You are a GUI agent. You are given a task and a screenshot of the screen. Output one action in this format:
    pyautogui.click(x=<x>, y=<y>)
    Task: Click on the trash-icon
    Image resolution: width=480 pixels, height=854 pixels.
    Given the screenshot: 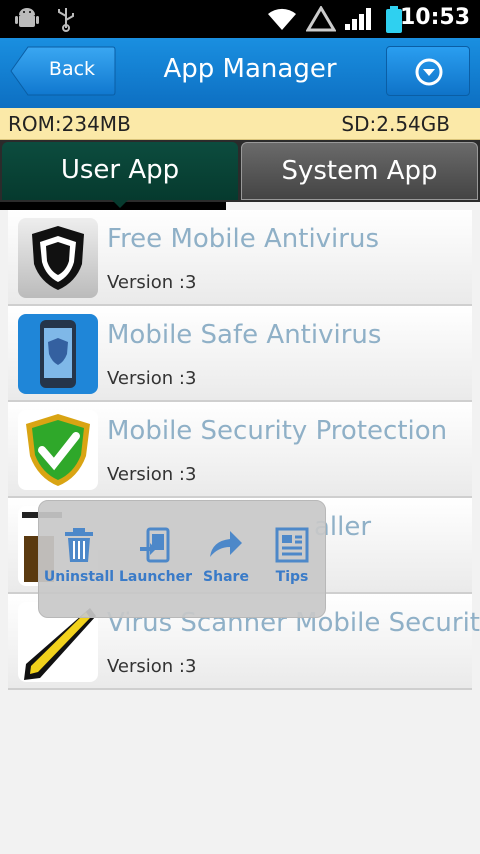 What is the action you would take?
    pyautogui.click(x=79, y=545)
    